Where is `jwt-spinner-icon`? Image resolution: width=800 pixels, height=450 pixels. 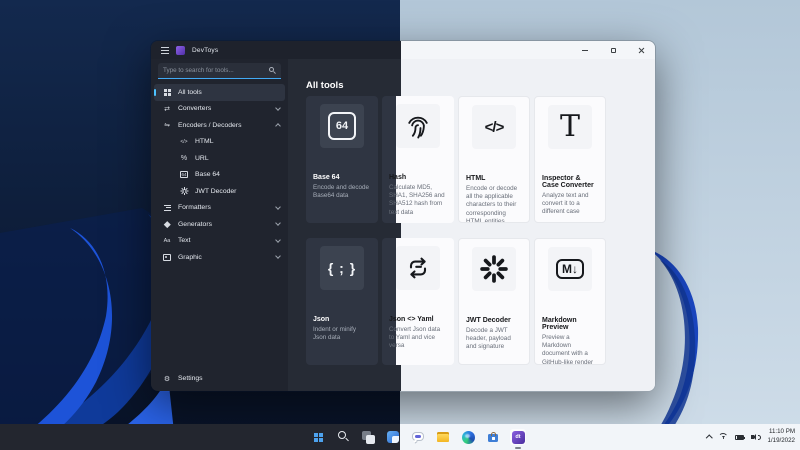 jwt-spinner-icon is located at coordinates (184, 191).